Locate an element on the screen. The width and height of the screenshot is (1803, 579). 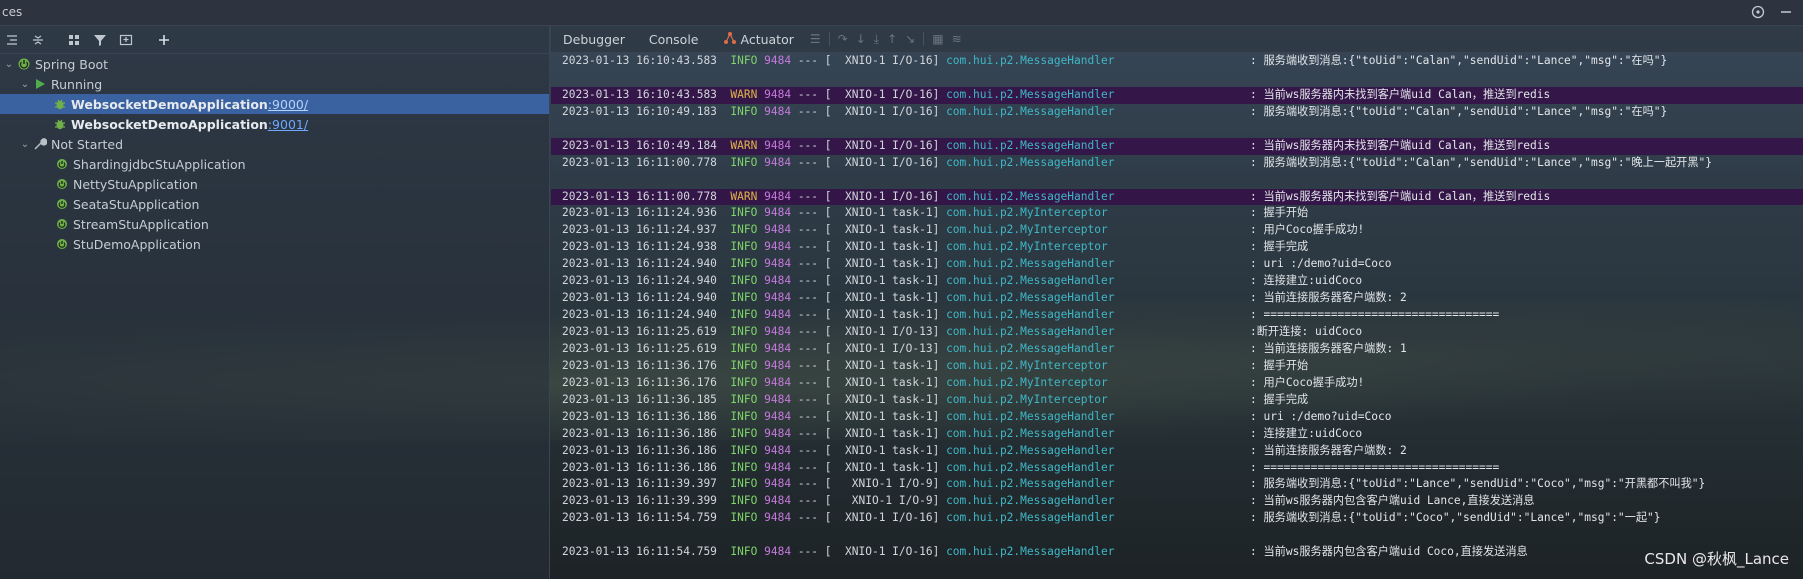
log-message: : 当前连接服务器客户端数: 2 is located at coordinates (1328, 450).